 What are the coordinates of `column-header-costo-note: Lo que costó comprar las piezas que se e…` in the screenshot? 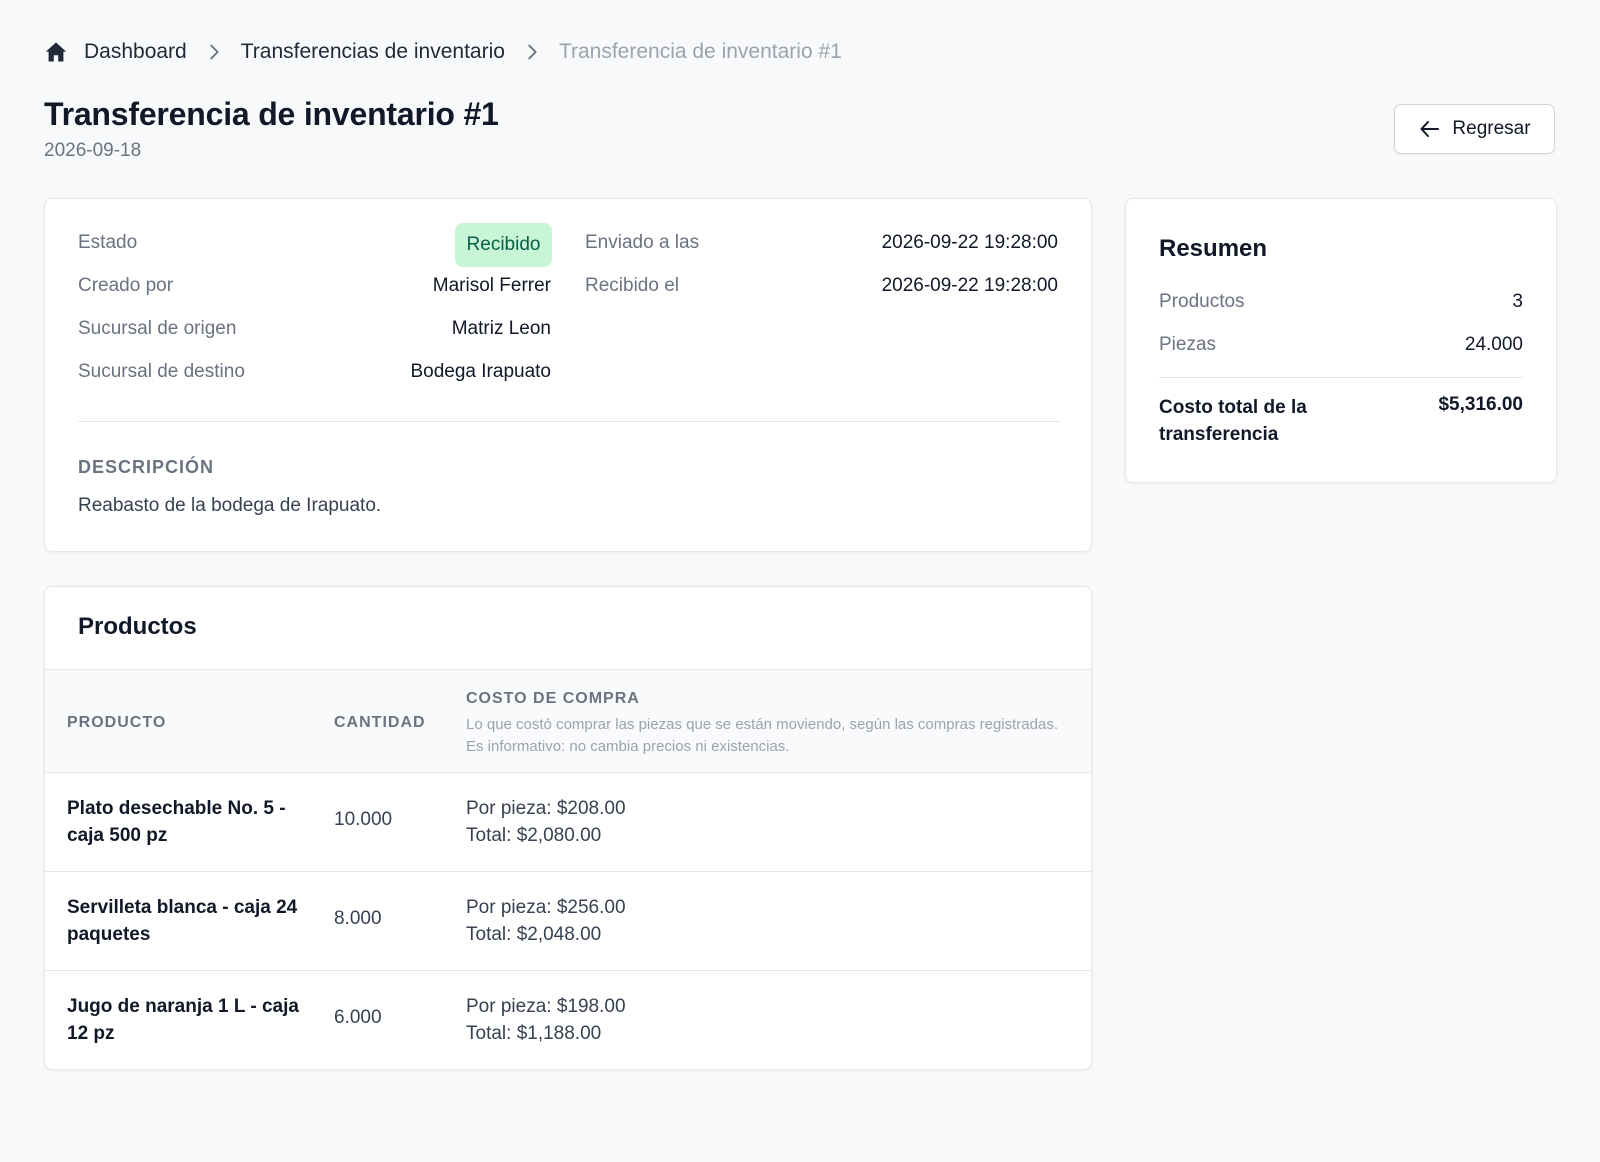 It's located at (762, 735).